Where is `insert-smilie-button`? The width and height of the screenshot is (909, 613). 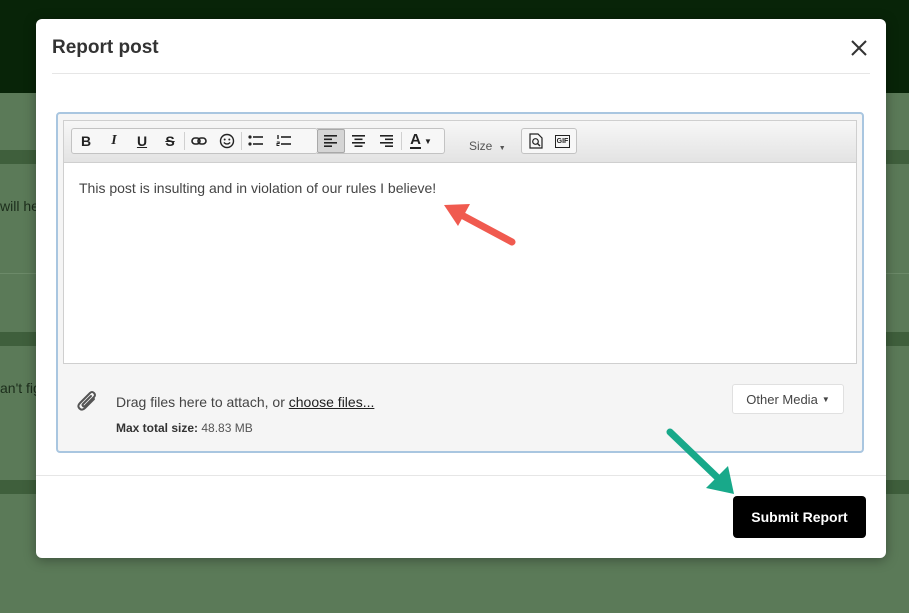
insert-smilie-button is located at coordinates (227, 141).